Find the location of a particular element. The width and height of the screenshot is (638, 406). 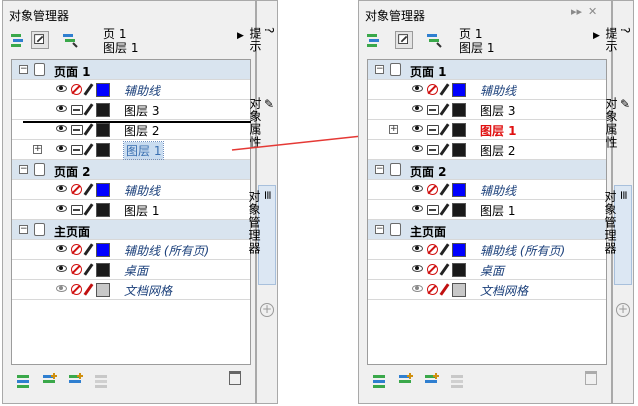

layer-row: 文档网格 is located at coordinates (487, 290).